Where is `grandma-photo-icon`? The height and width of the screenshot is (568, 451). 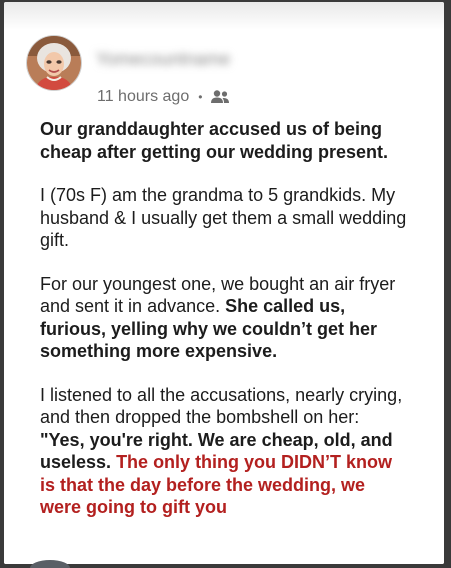 grandma-photo-icon is located at coordinates (54, 63).